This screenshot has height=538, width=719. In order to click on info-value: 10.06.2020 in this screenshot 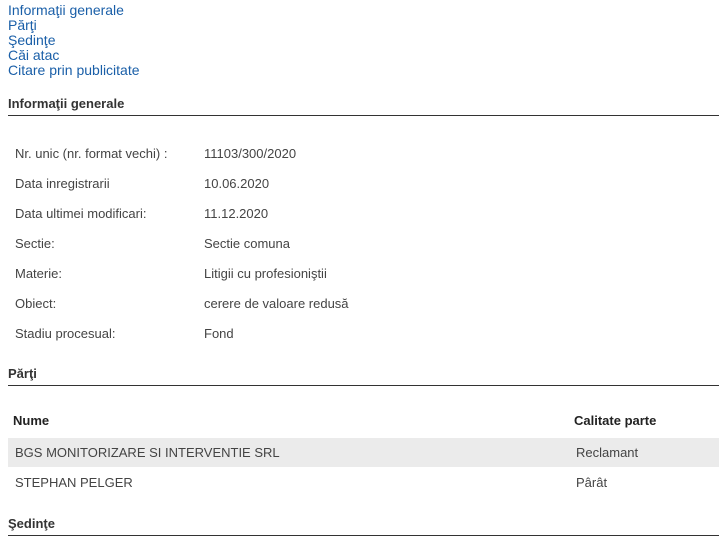, I will do `click(237, 183)`.